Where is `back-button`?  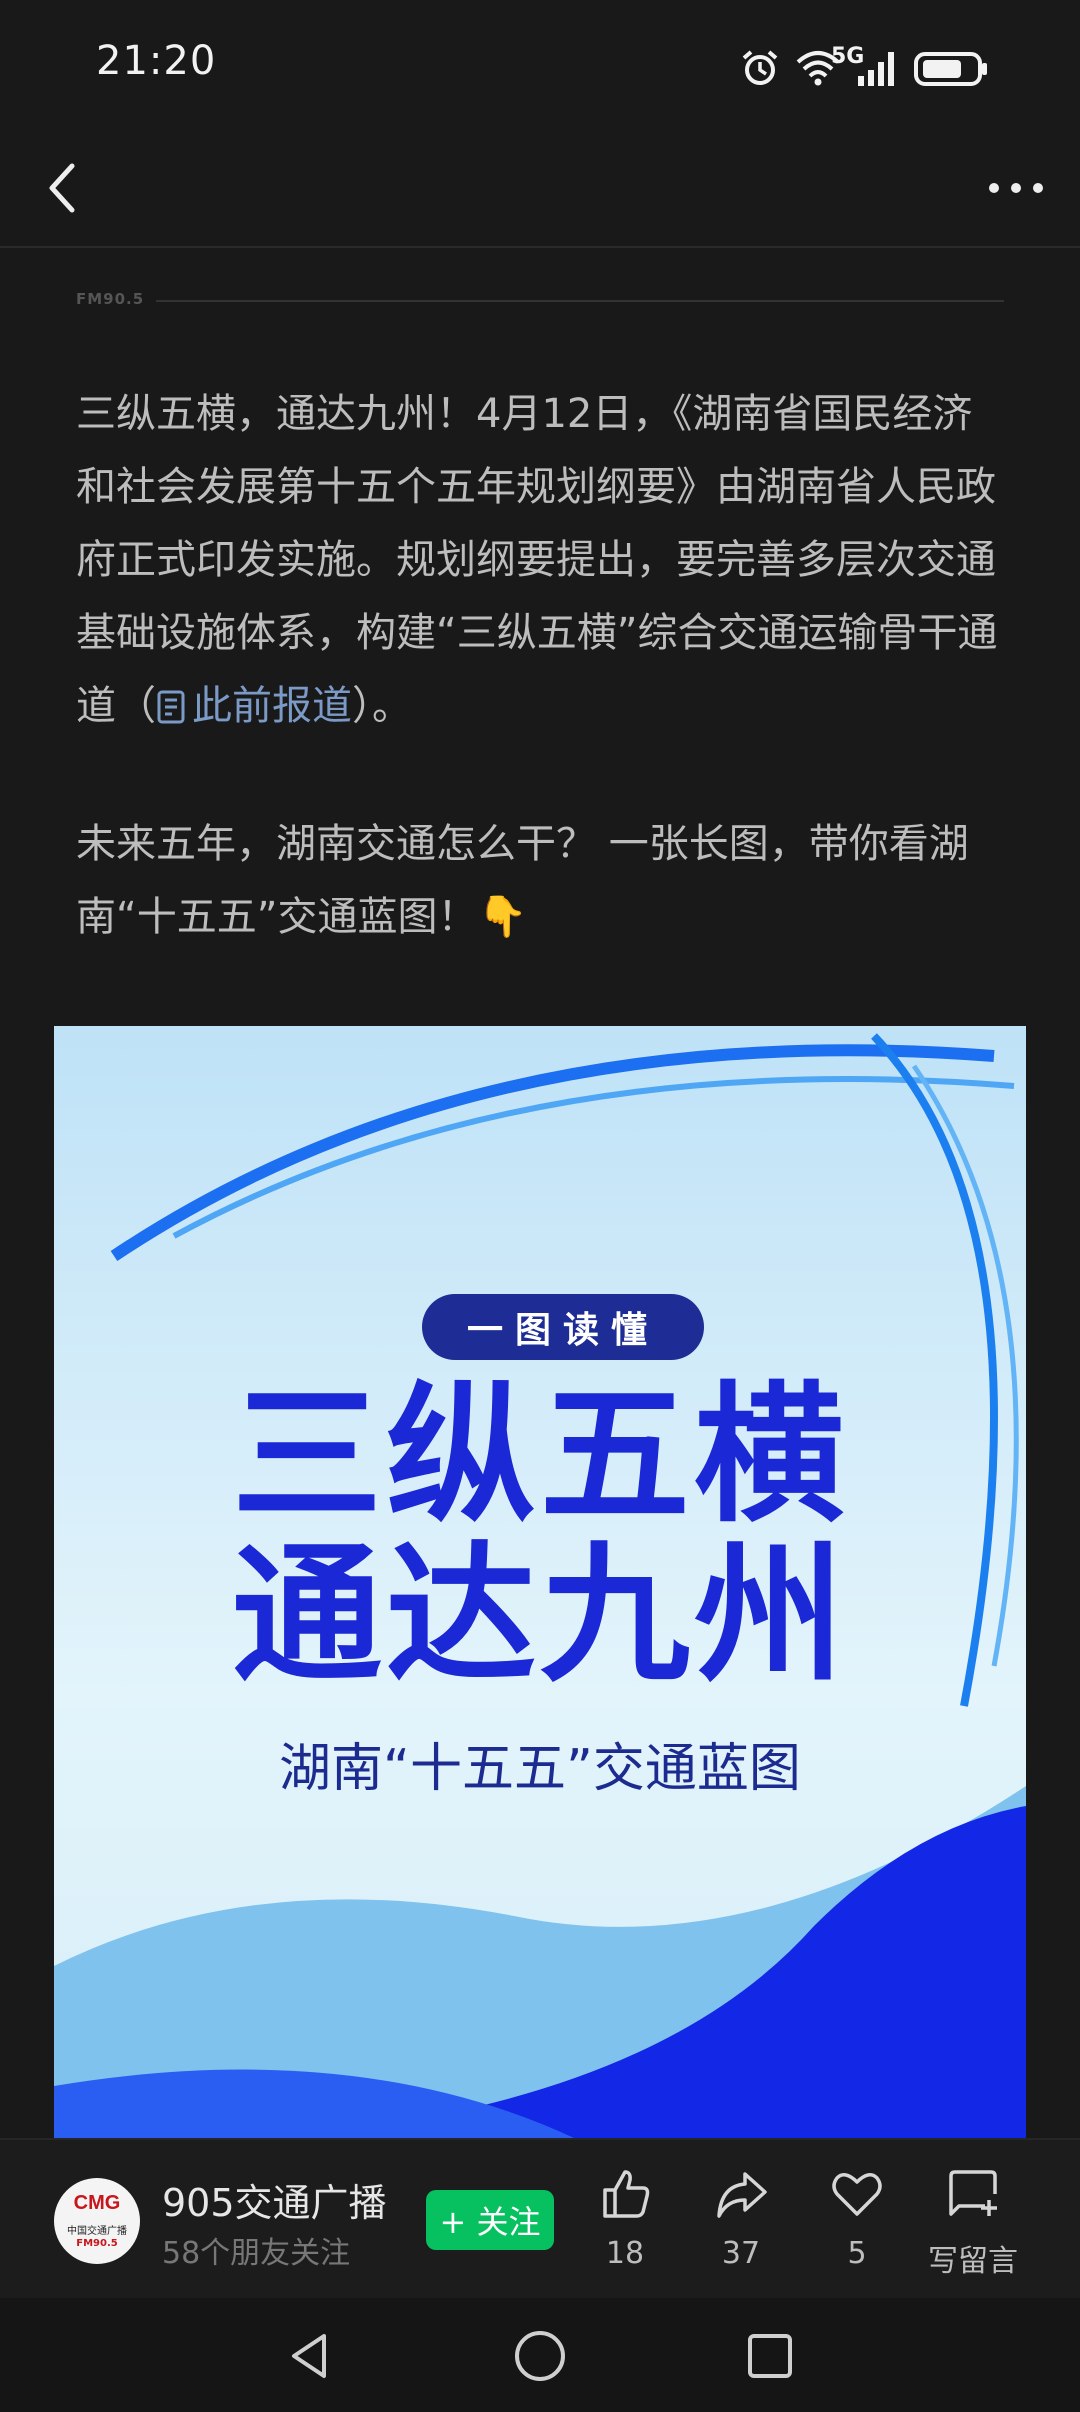
back-button is located at coordinates (64, 188).